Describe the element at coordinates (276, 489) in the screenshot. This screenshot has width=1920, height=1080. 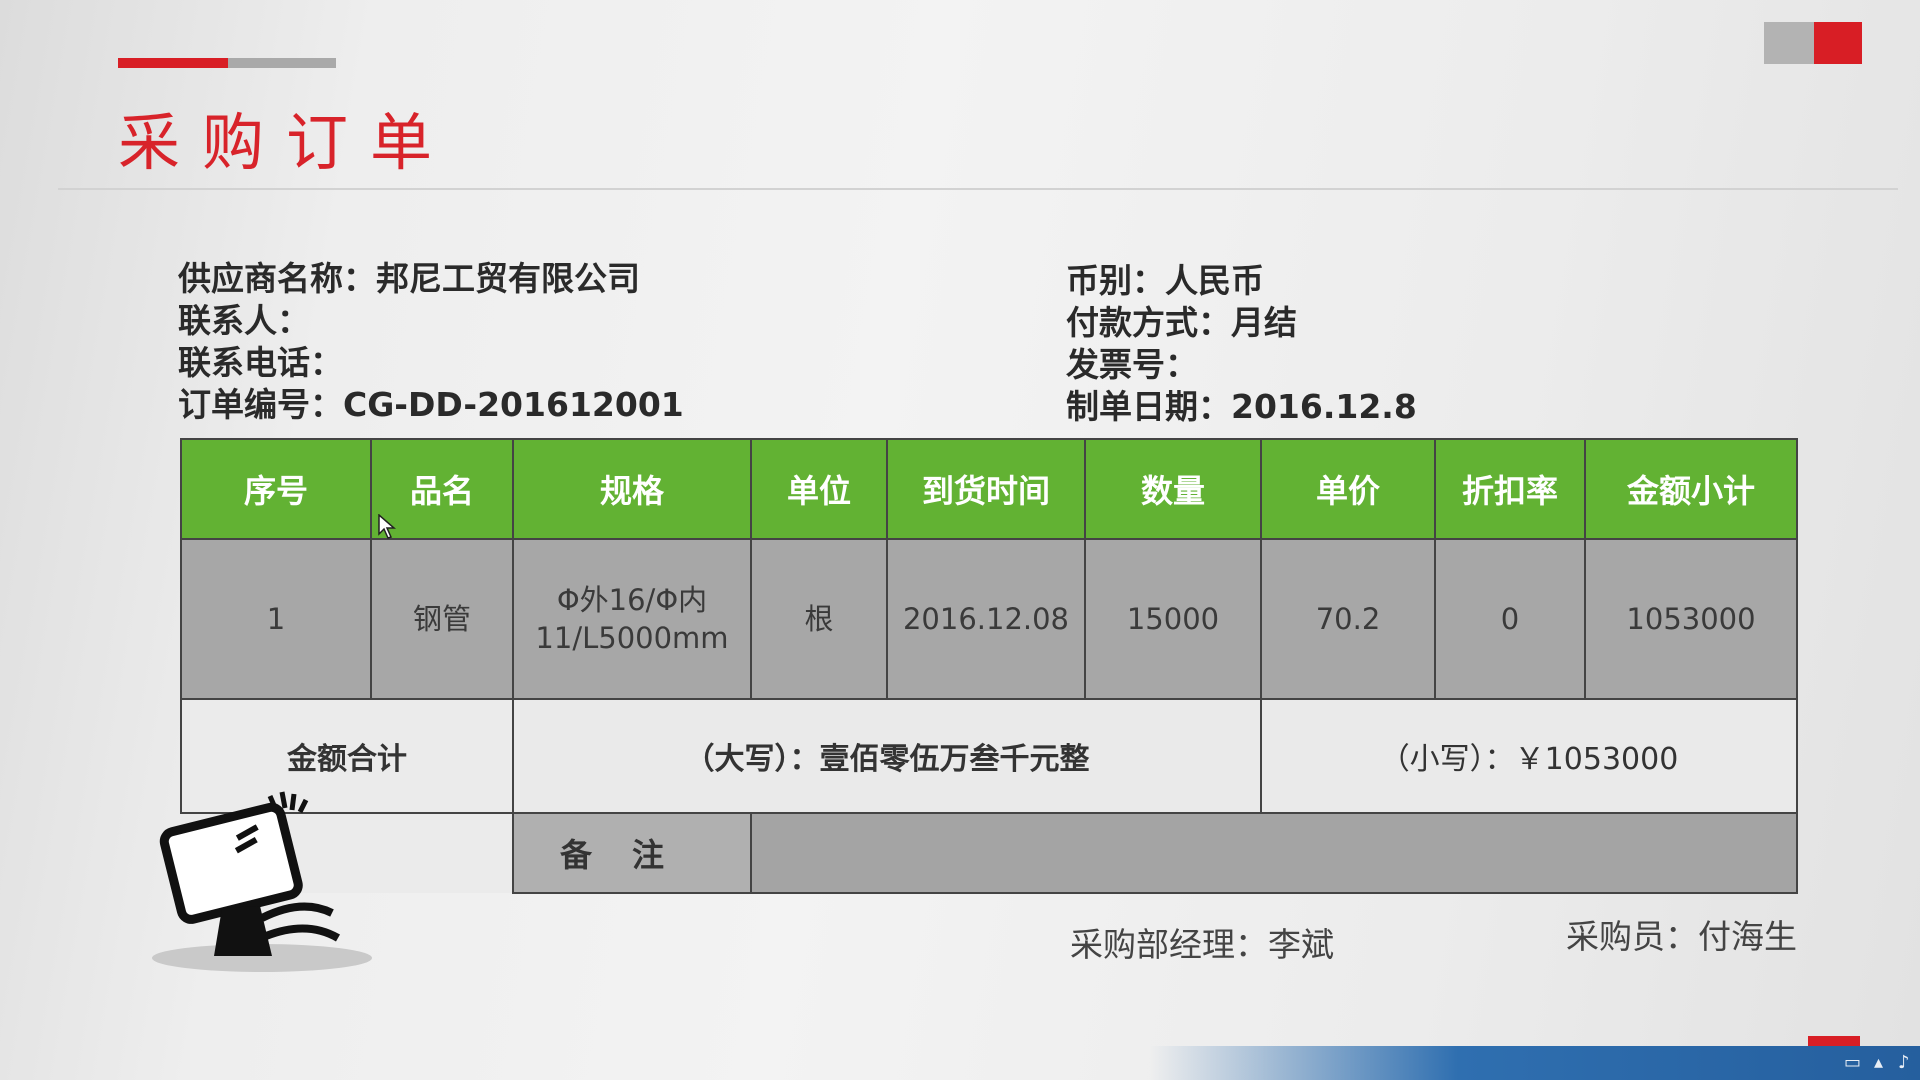
I see `column-header: 序号` at that location.